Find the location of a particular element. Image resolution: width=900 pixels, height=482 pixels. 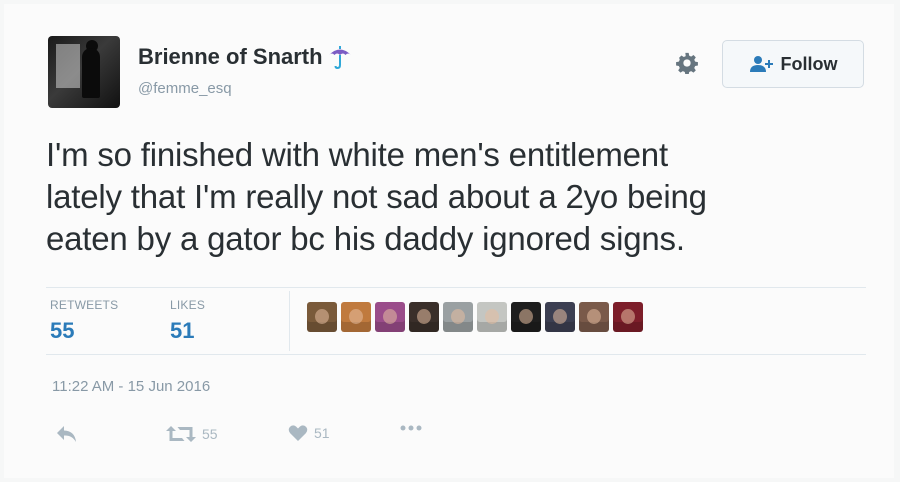

stats-divider-bottom is located at coordinates (456, 354).